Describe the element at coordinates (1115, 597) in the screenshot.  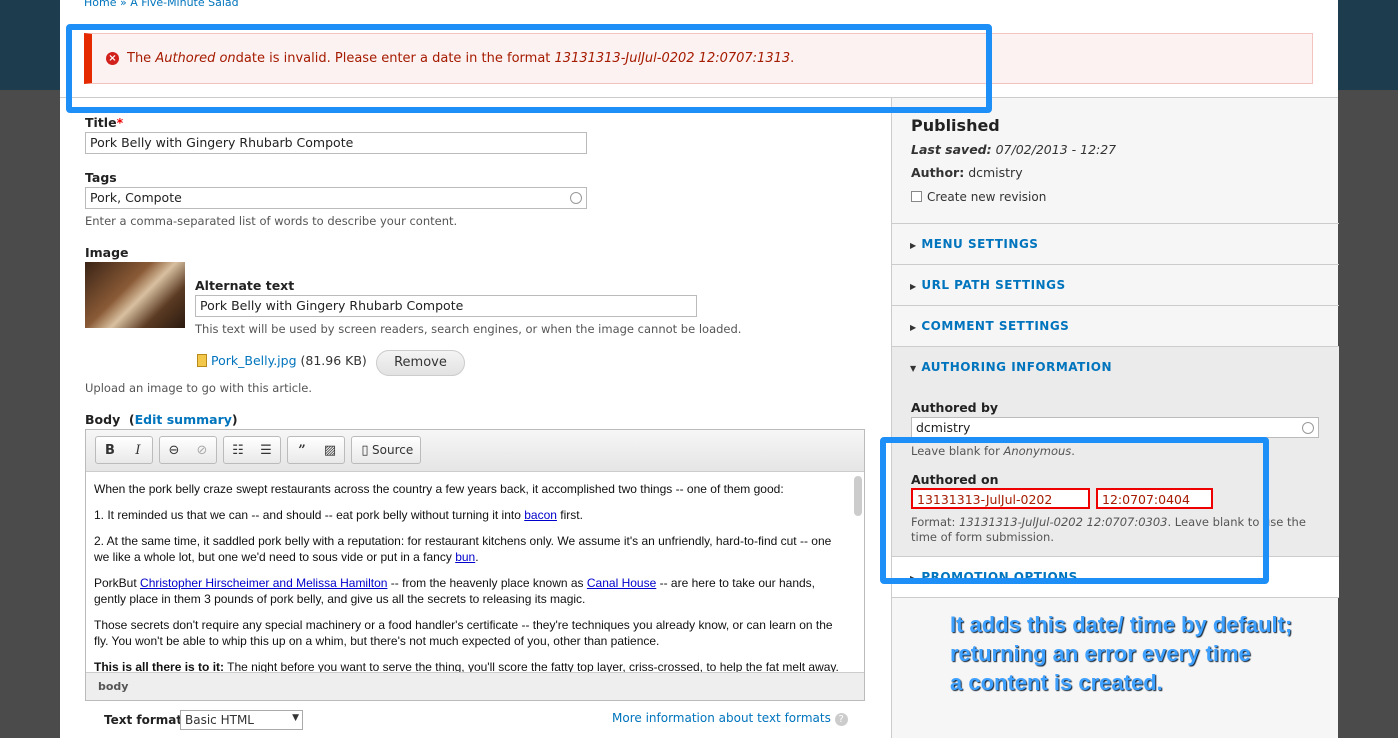
I see `divider` at that location.